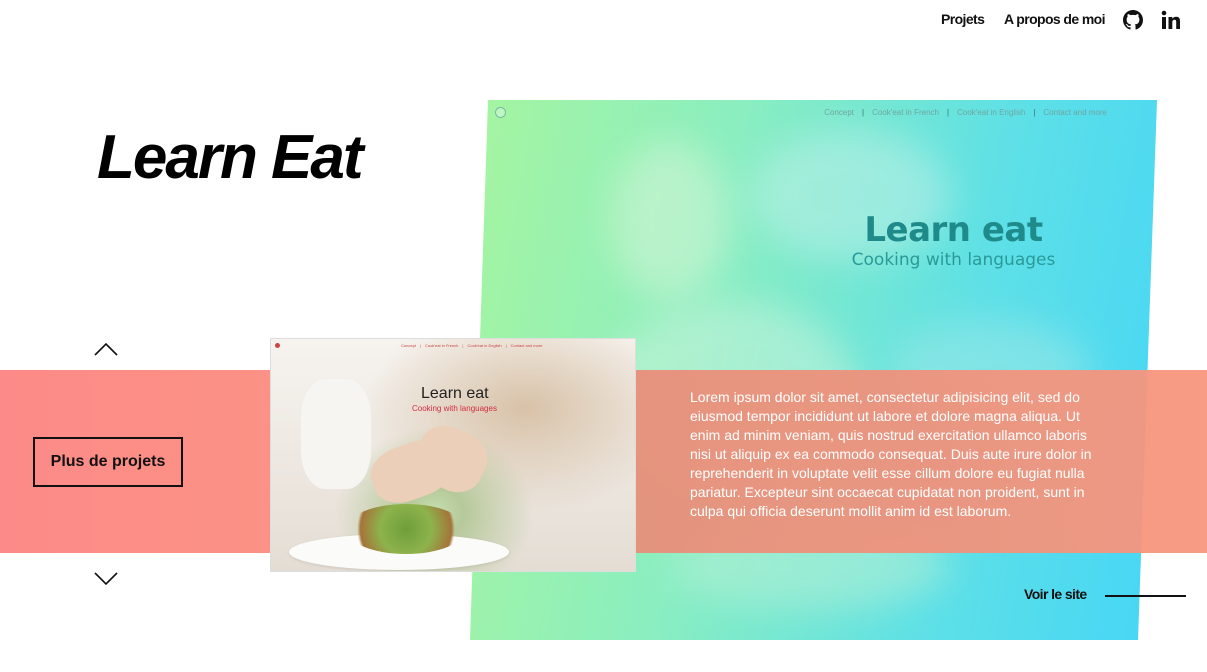  I want to click on linkedin-icon, so click(1171, 20).